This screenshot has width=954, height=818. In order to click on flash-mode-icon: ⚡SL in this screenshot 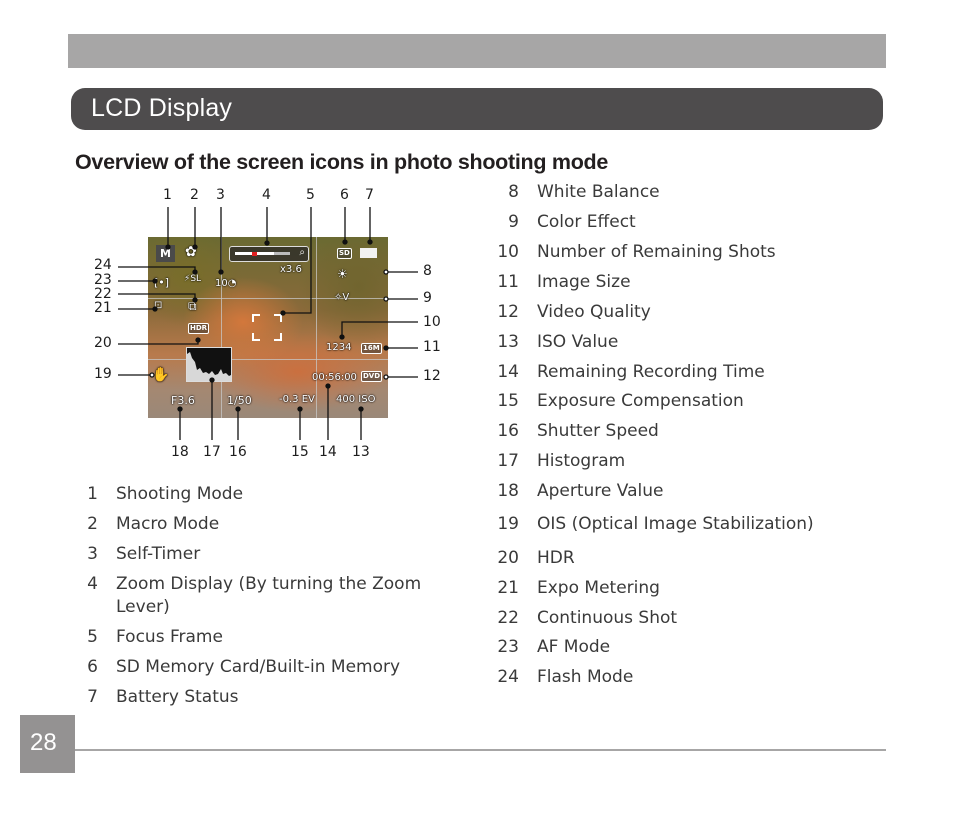, I will do `click(193, 279)`.